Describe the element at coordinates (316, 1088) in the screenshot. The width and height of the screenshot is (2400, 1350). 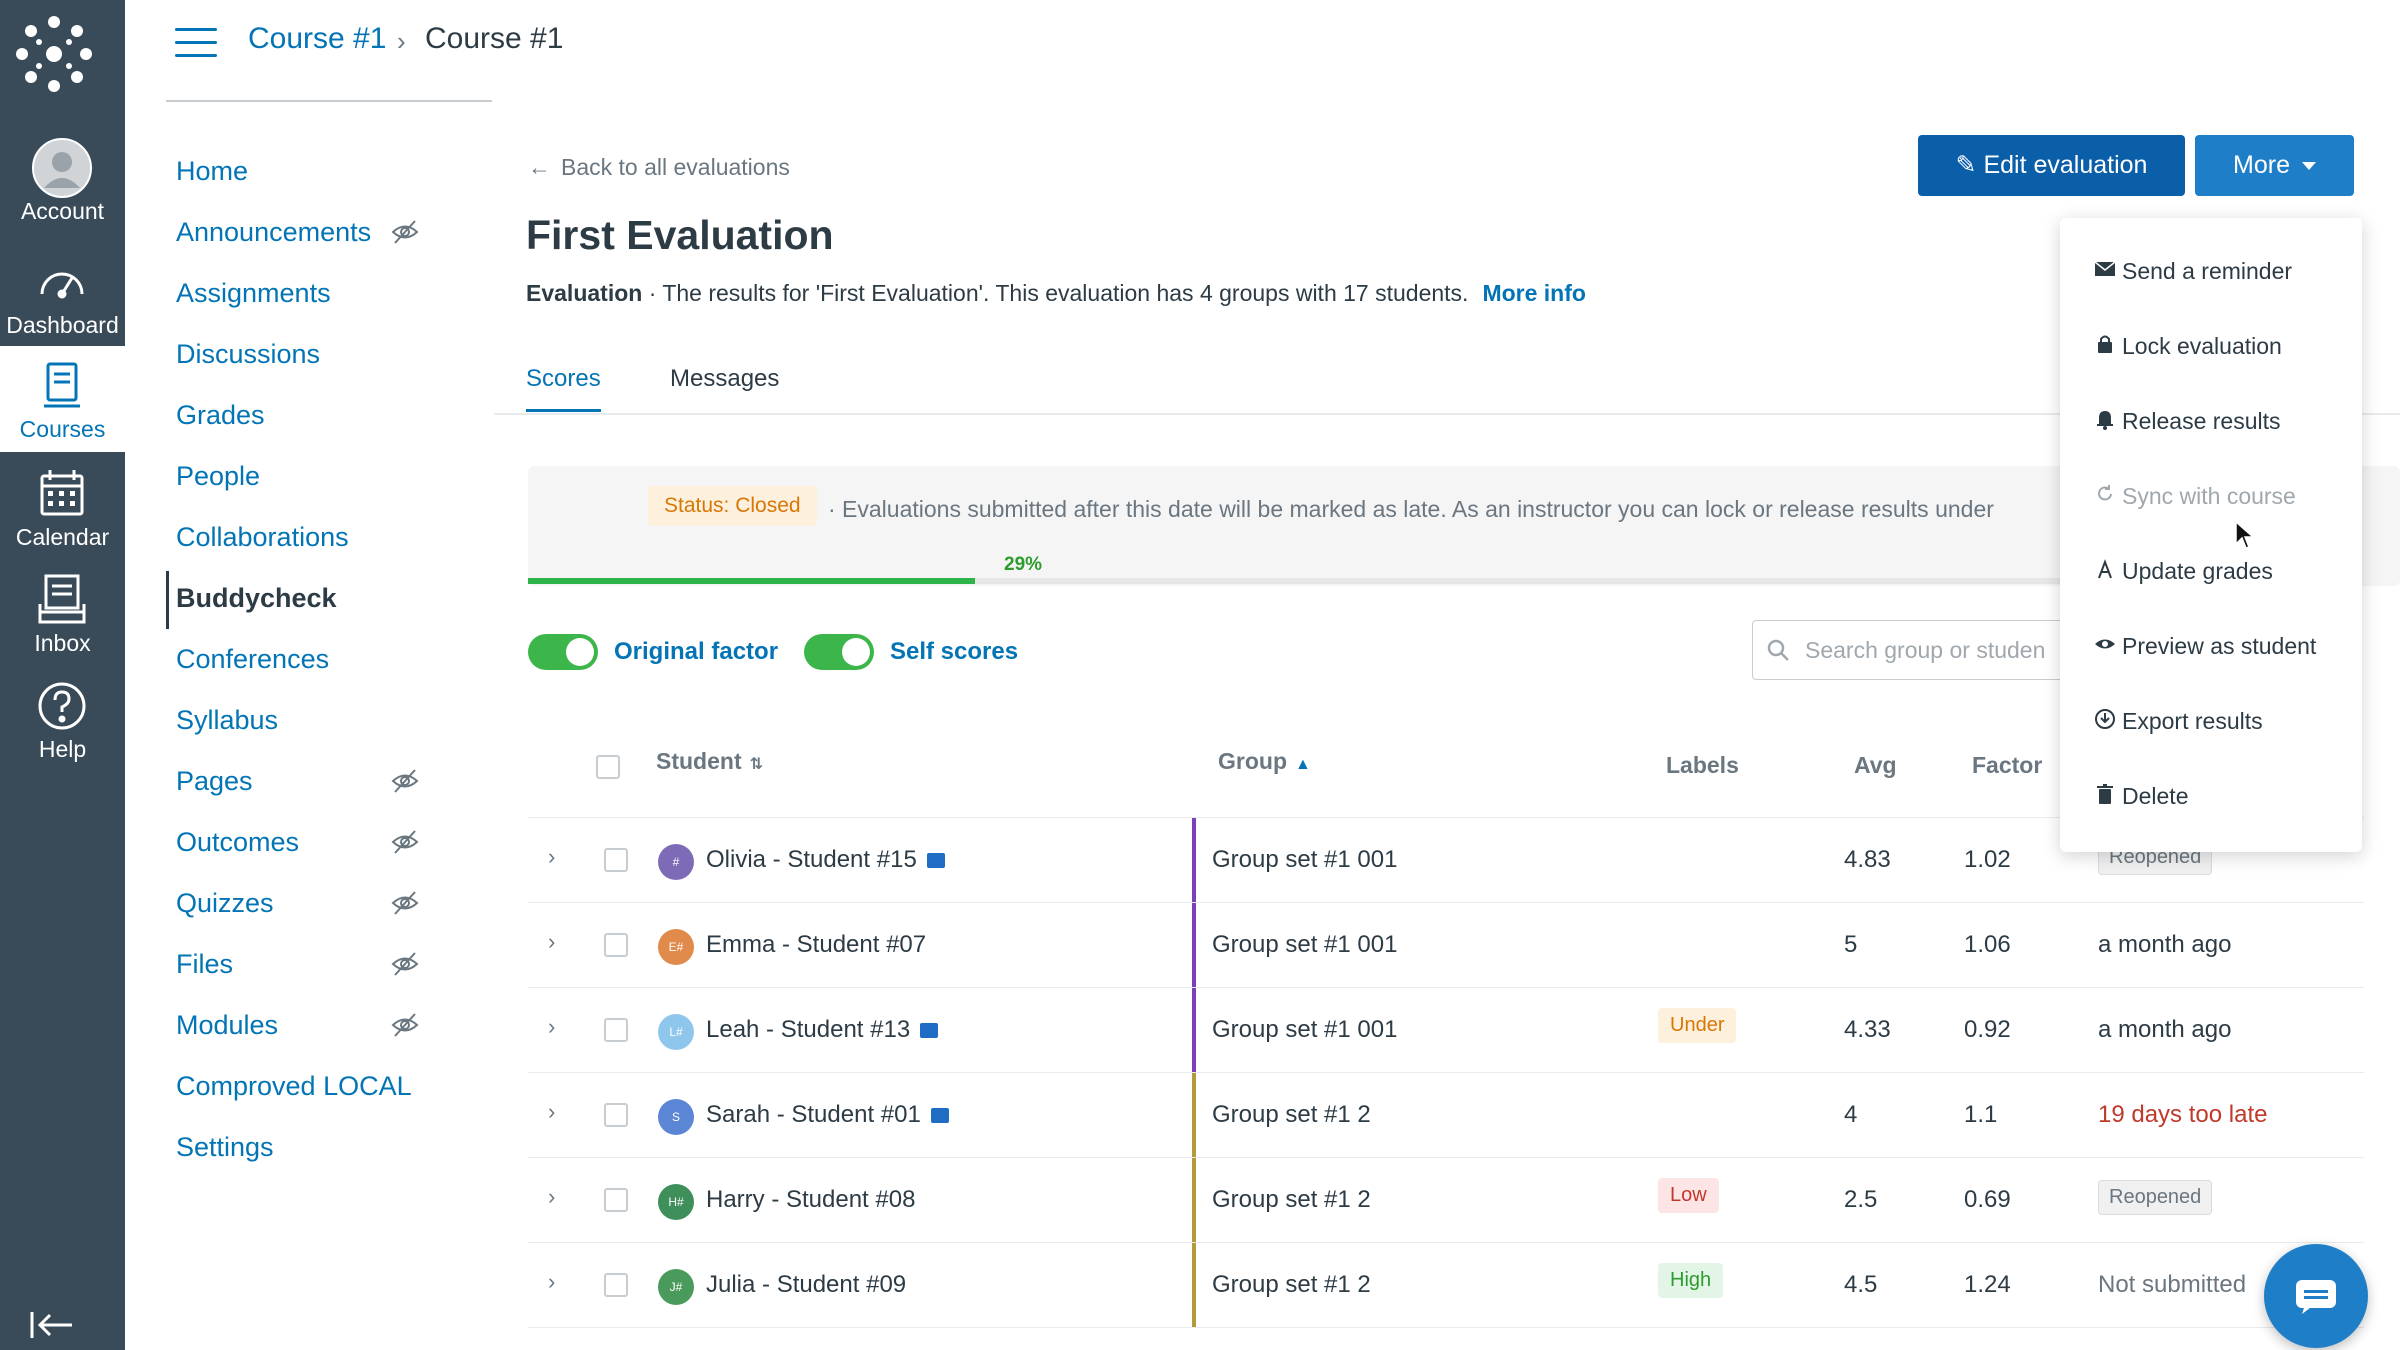
I see `course-nav-comproved-local: Comproved LOCAL` at that location.